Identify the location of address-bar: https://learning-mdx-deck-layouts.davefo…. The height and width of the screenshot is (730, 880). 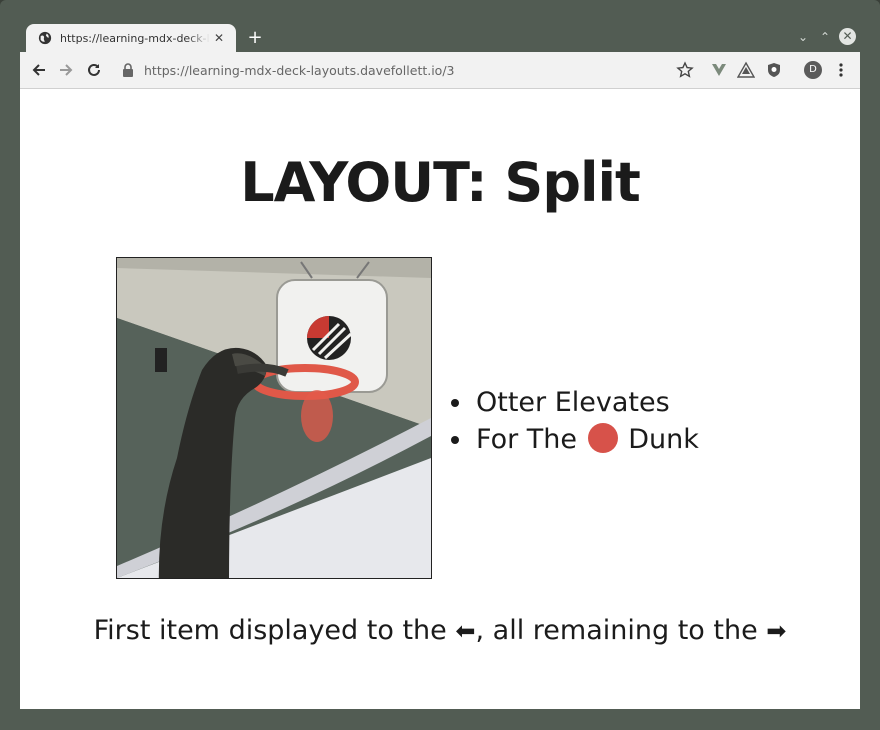
(398, 70).